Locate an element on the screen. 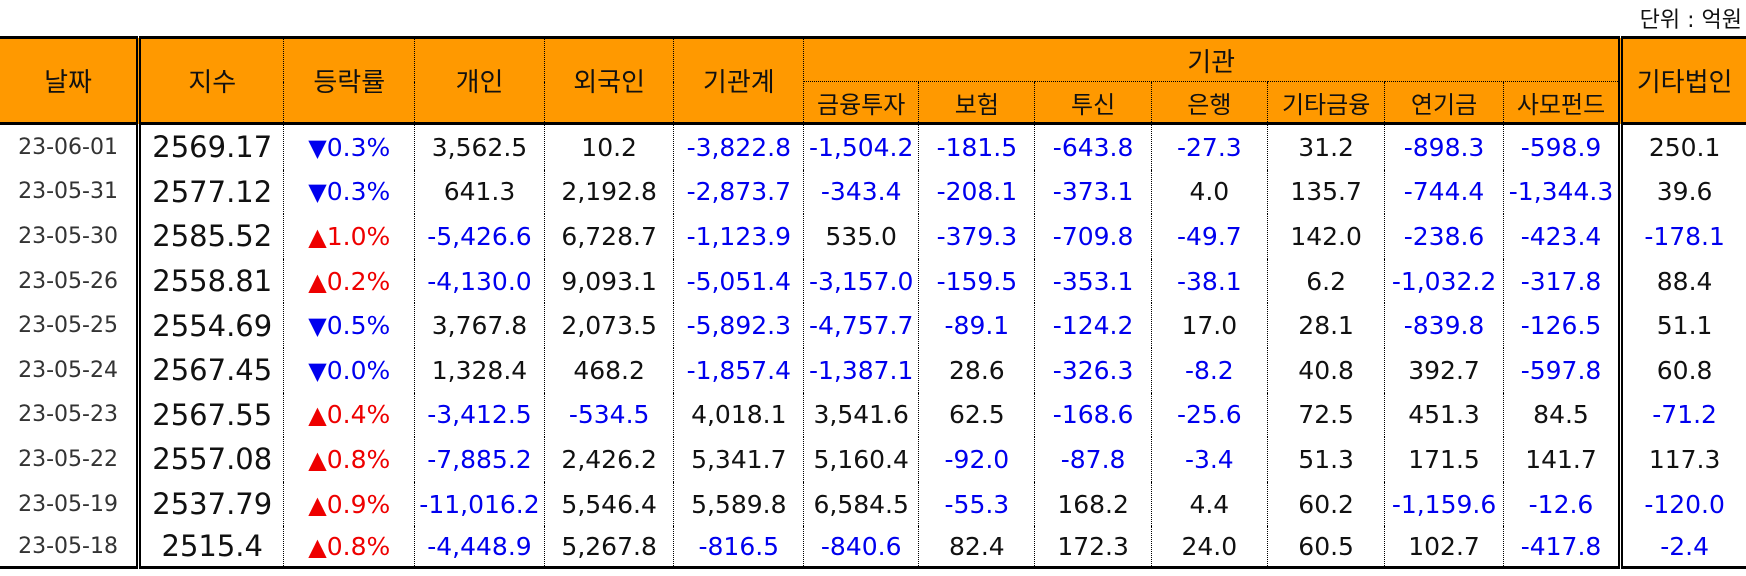 The height and width of the screenshot is (576, 1746). investment-trust-cell: -373.1 is located at coordinates (1093, 192).